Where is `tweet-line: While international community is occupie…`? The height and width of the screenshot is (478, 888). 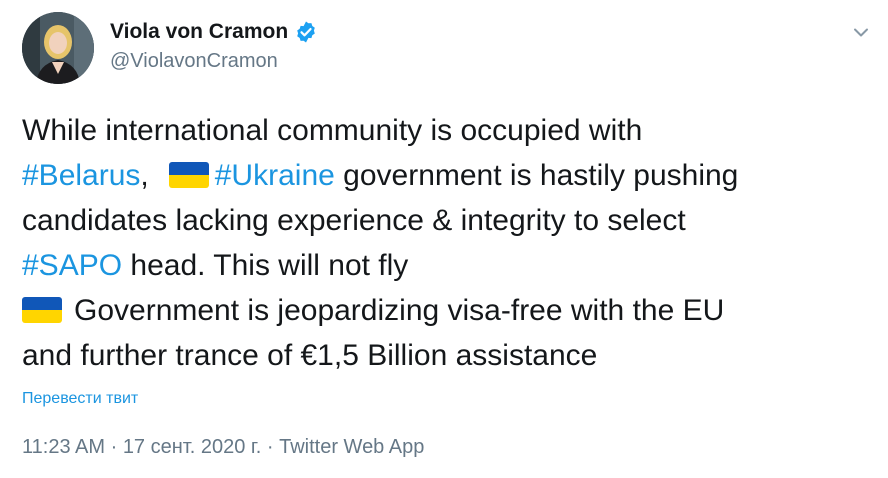
tweet-line: While international community is occupie… is located at coordinates (332, 130).